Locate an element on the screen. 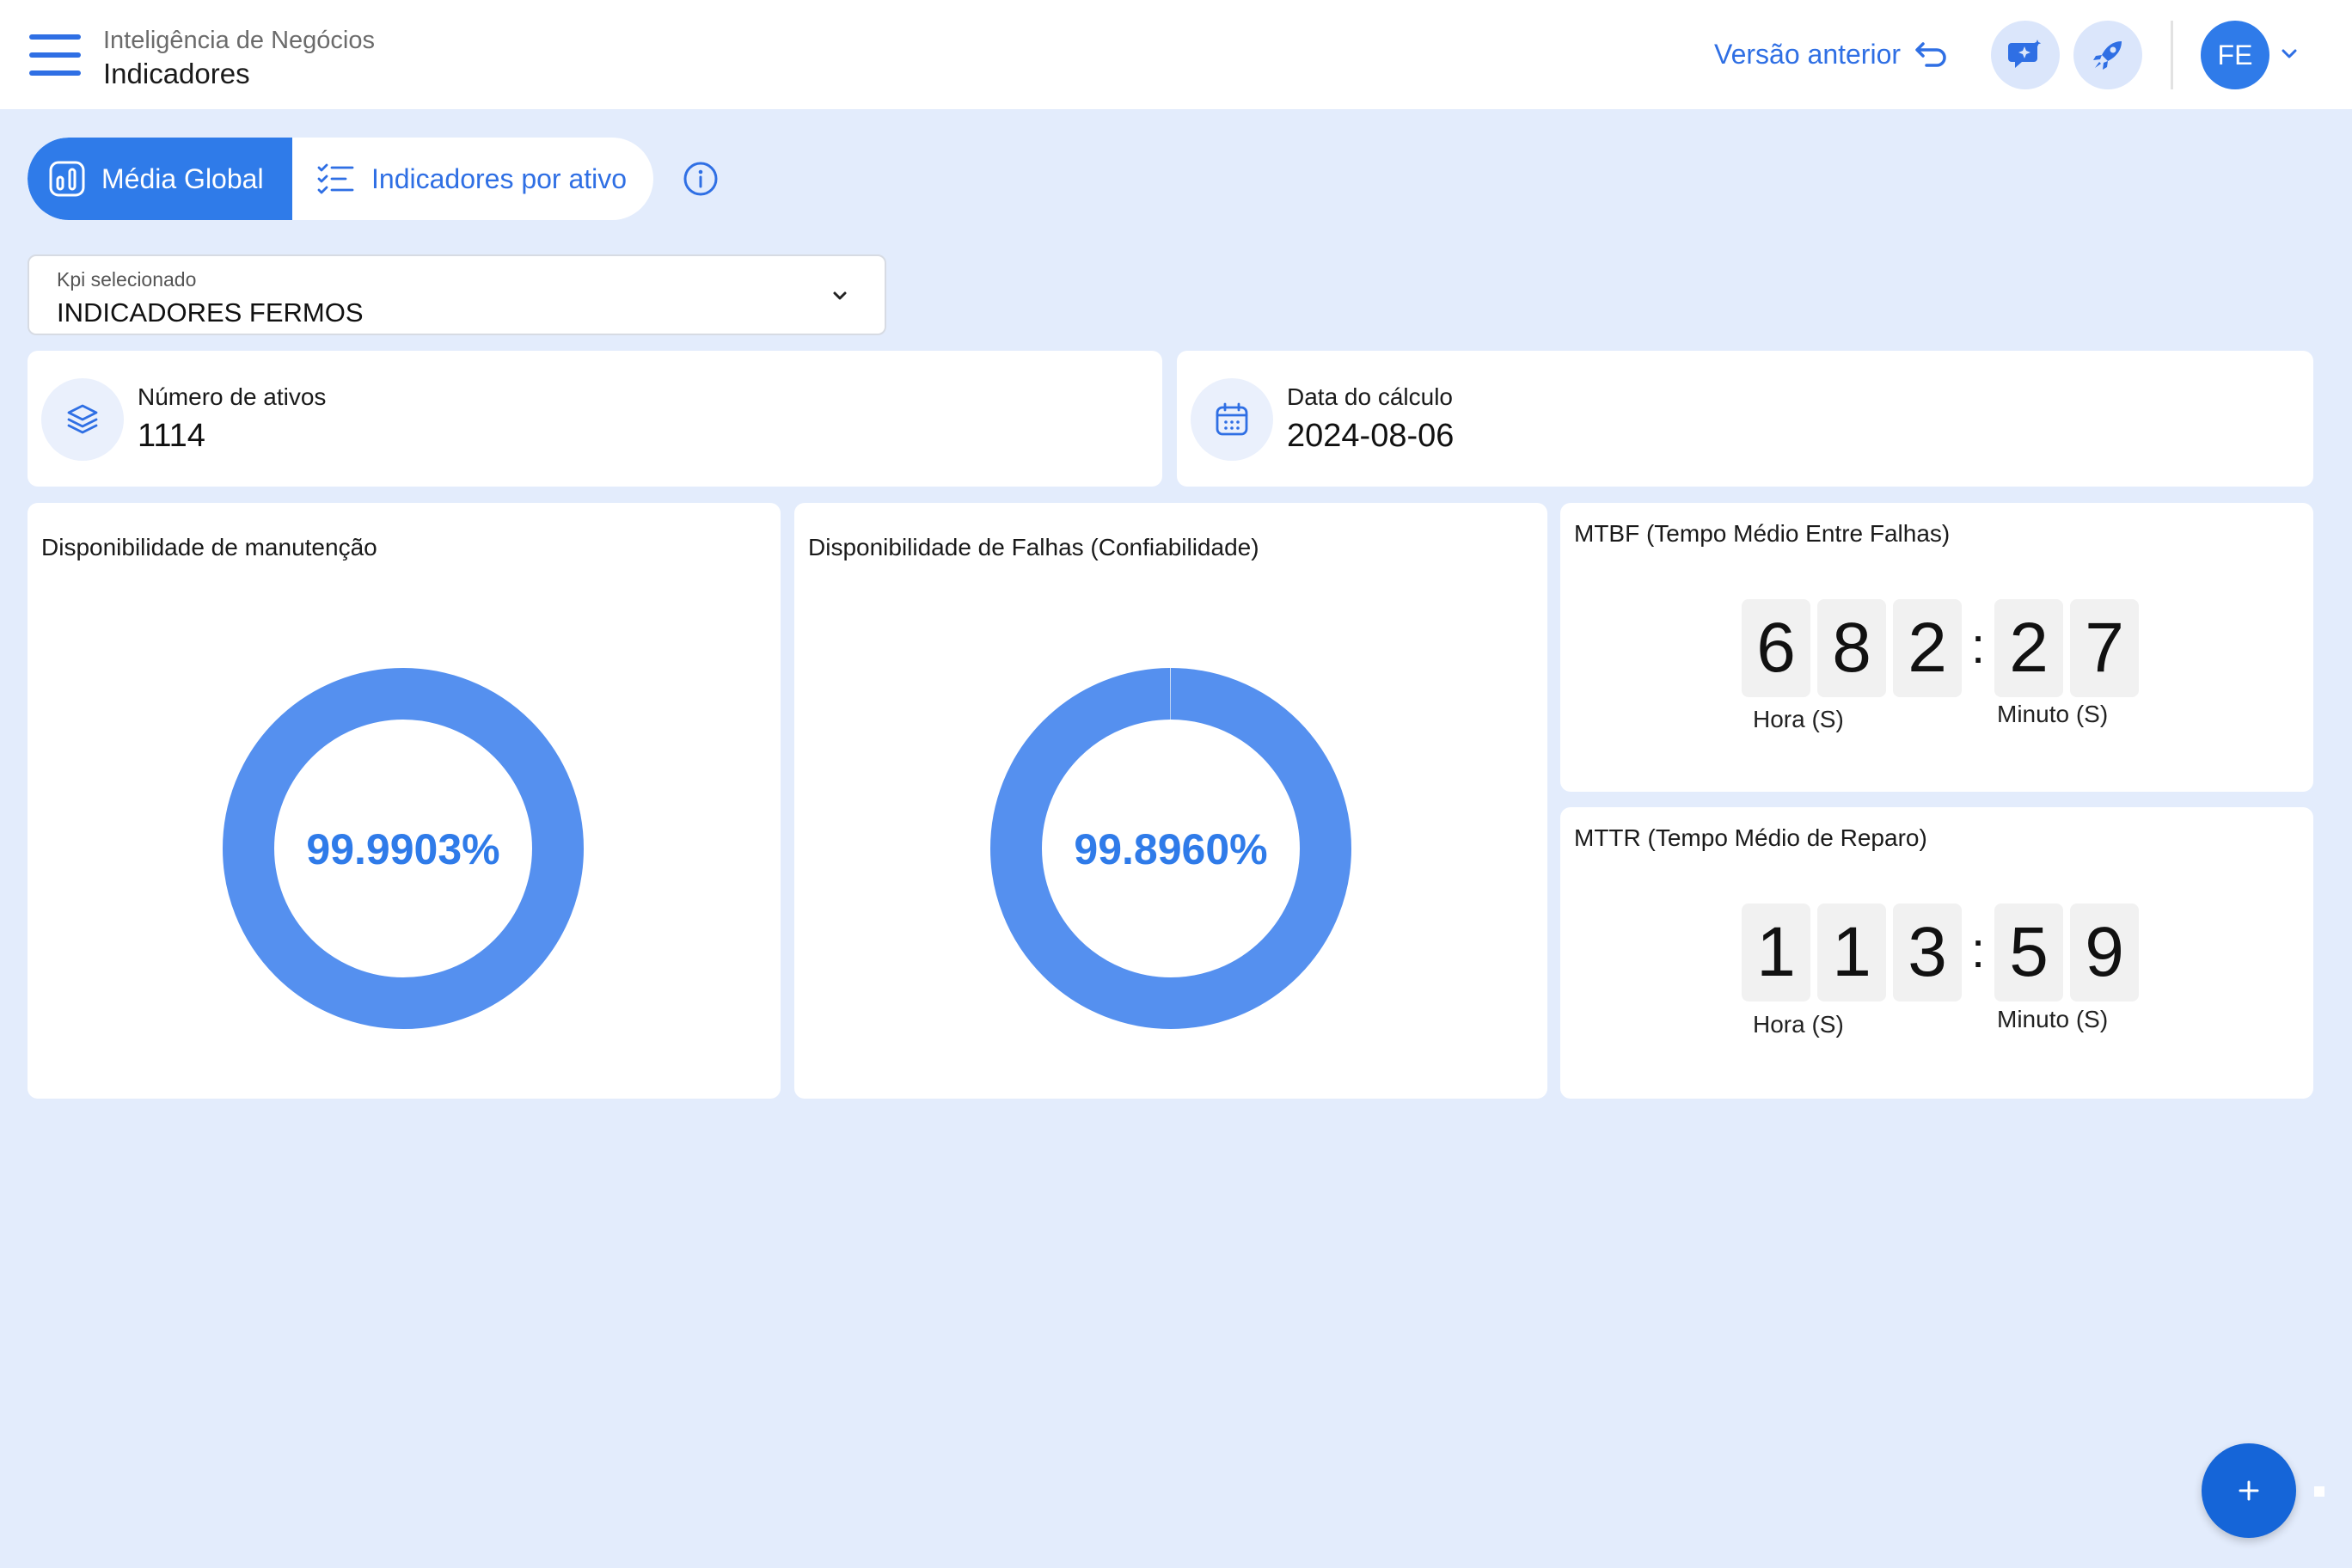 The height and width of the screenshot is (1568, 2352). bar-chart-icon is located at coordinates (67, 179).